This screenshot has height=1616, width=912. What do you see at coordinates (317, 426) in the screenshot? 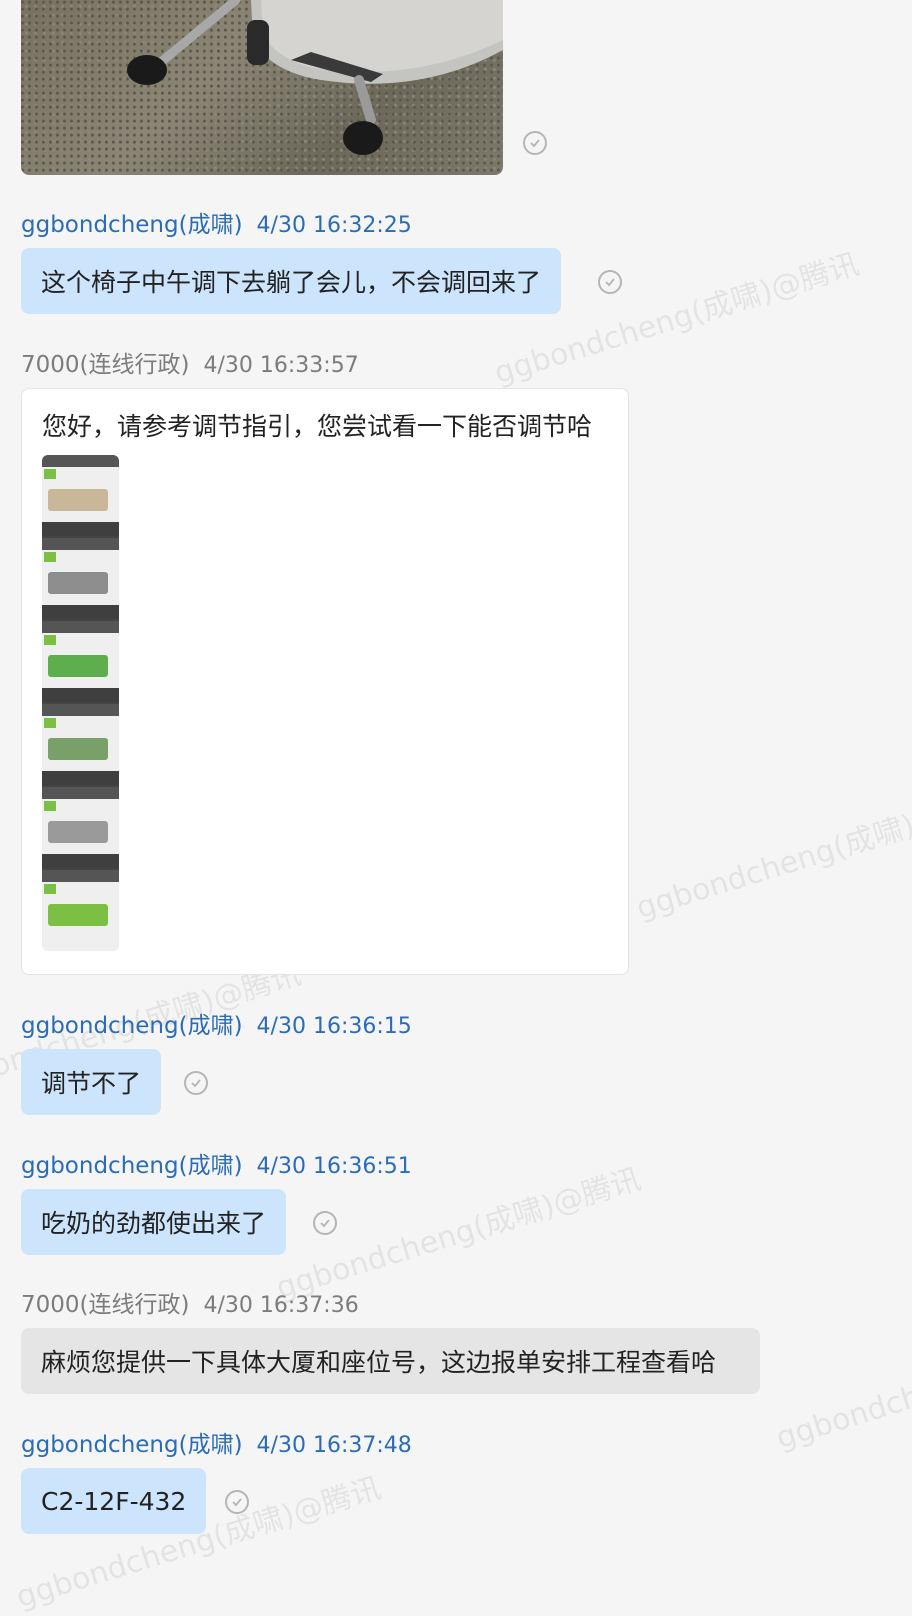
I see `message-text: 您好，请参考调节指引，您尝试看一下能否调节哈` at bounding box center [317, 426].